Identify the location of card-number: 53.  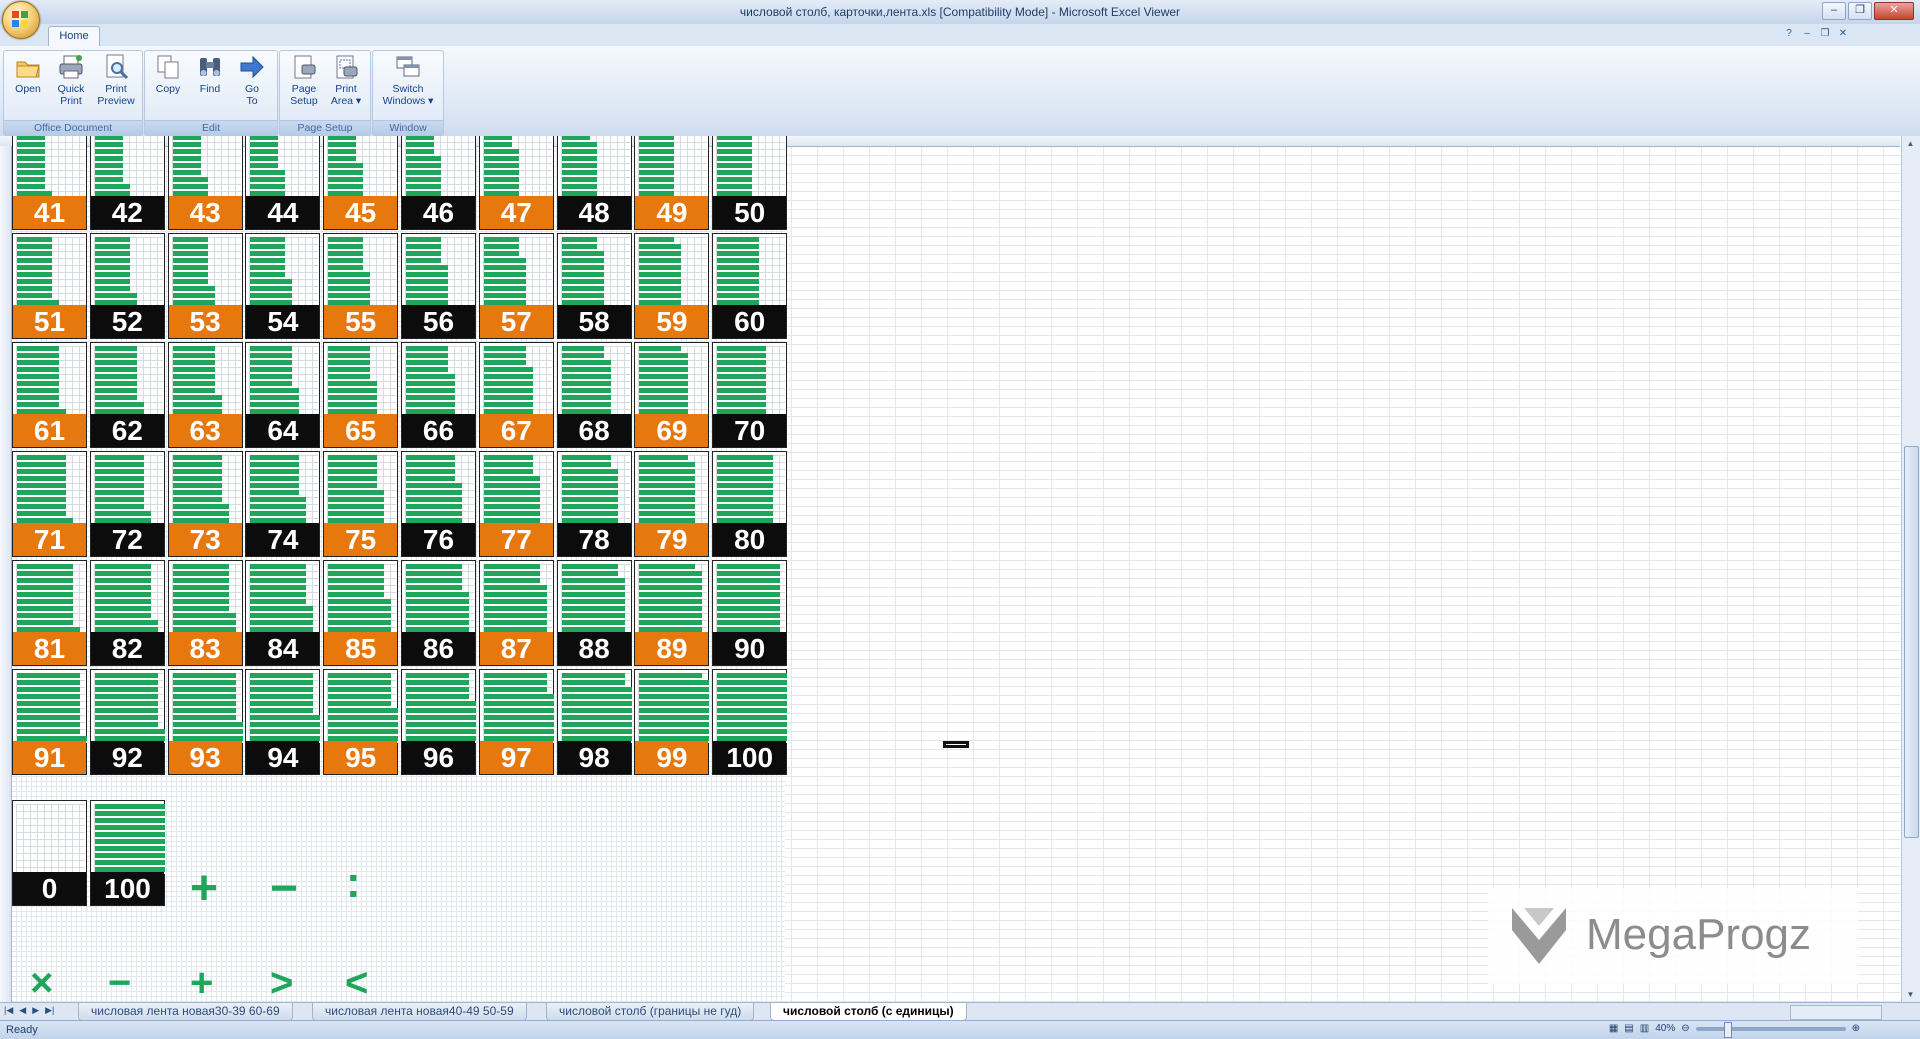
(205, 321).